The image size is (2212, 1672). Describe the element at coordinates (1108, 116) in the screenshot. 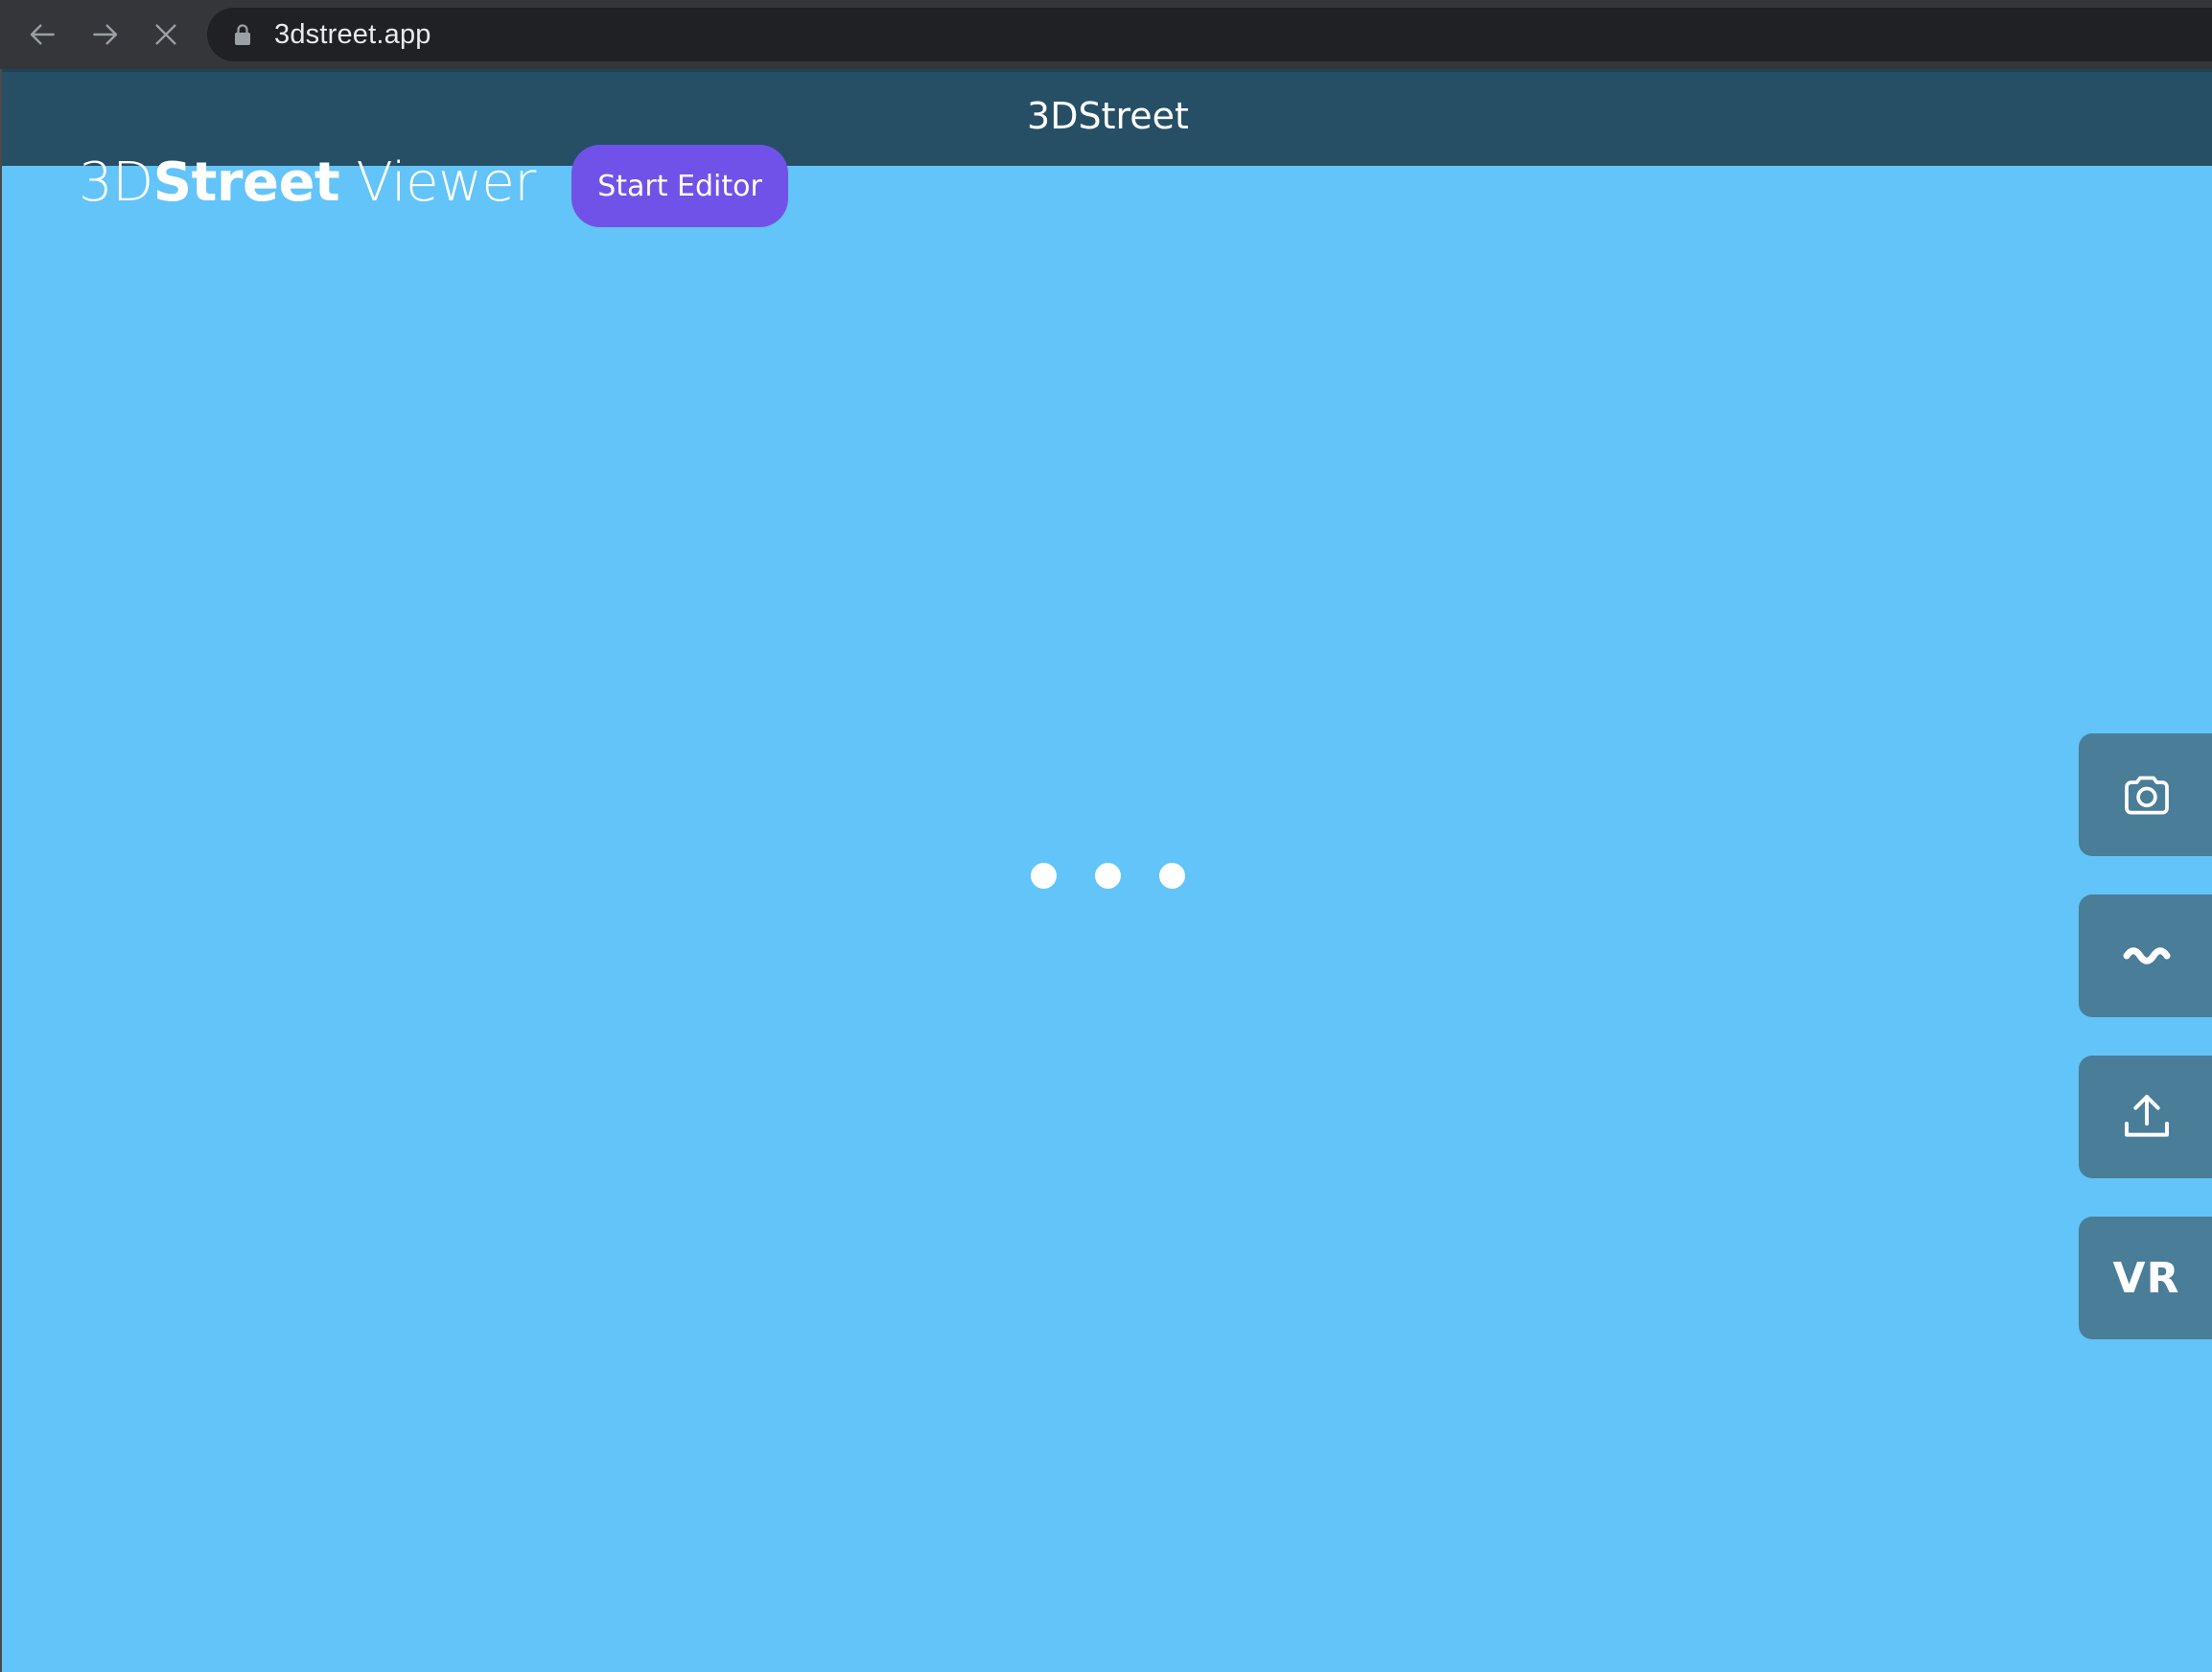

I see `page-title: 3DStreet` at that location.